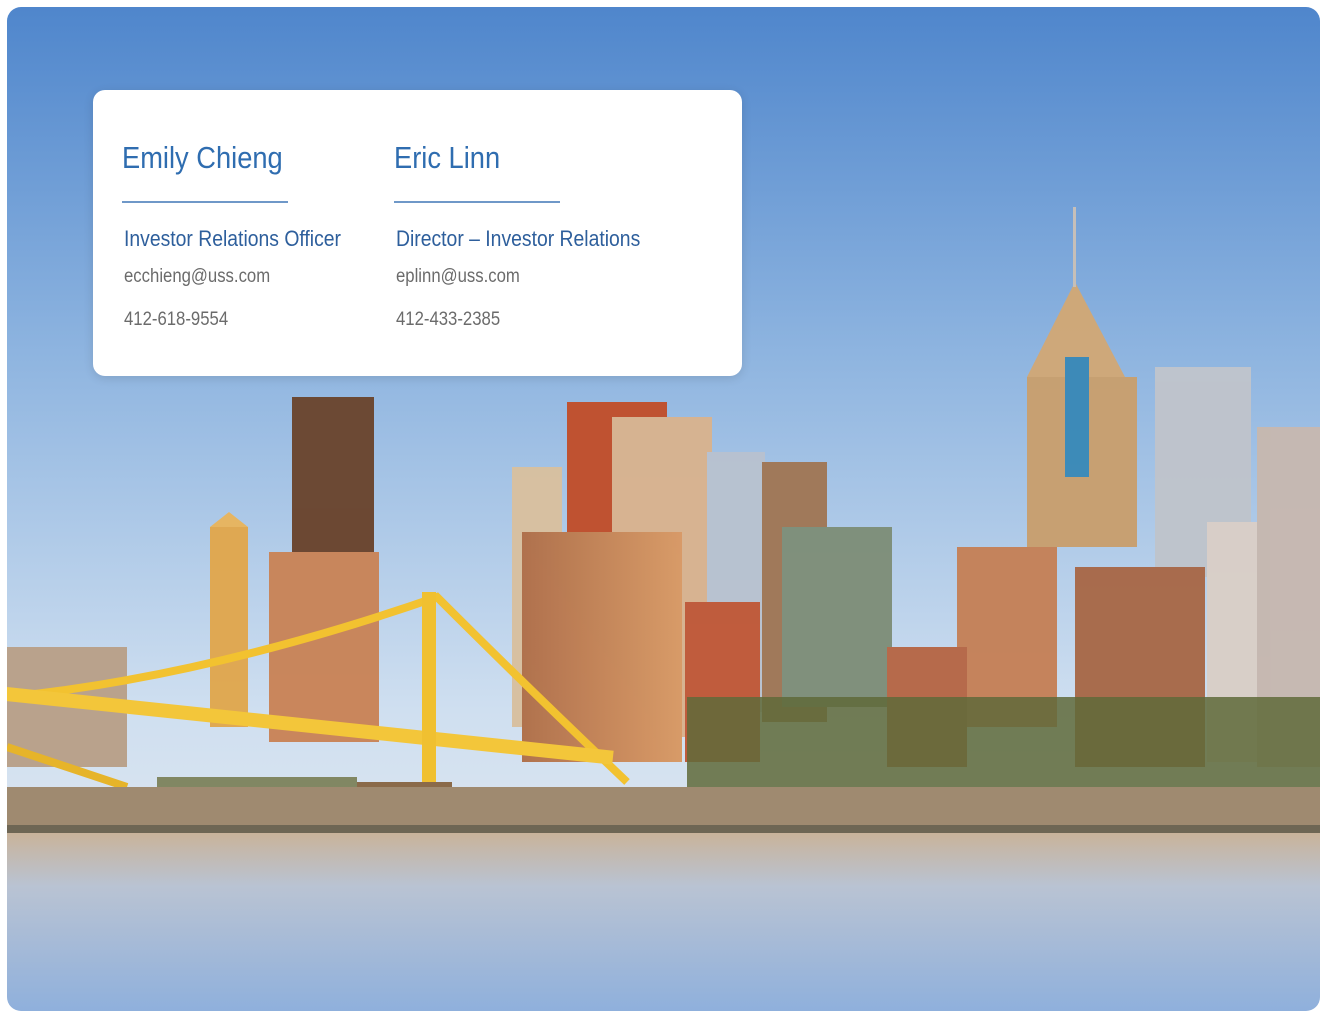  I want to click on contact-title: Director – Investor Relations, so click(518, 238).